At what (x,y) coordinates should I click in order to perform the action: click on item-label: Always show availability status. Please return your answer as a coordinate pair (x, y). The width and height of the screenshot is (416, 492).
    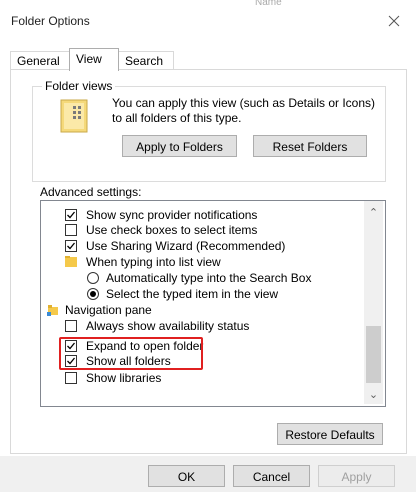
    Looking at the image, I should click on (168, 326).